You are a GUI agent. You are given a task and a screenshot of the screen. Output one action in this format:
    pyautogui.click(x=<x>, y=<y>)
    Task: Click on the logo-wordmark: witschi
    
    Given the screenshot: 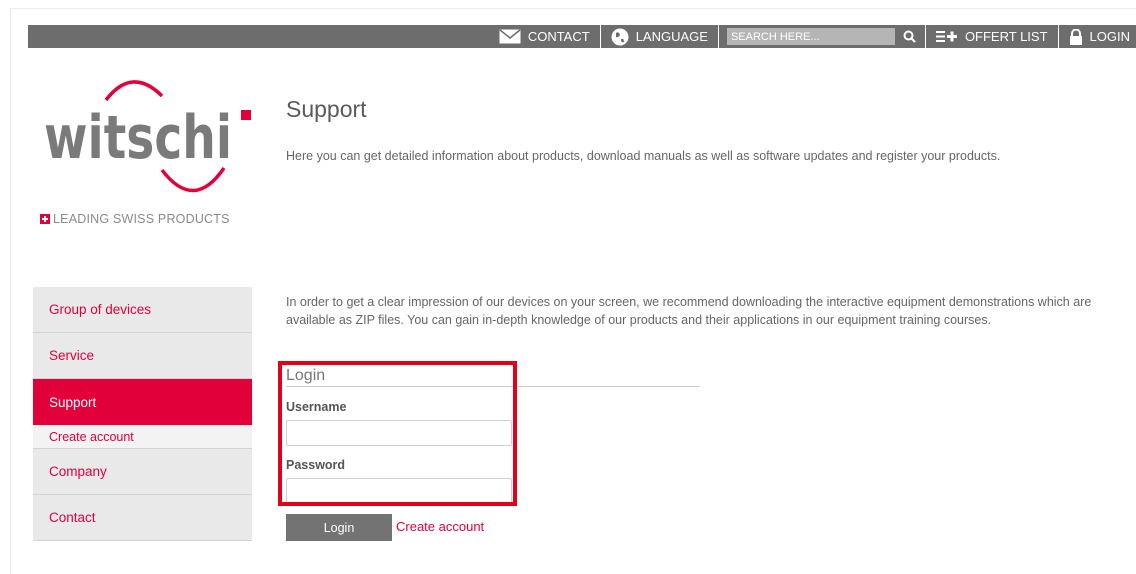 What is the action you would take?
    pyautogui.click(x=138, y=138)
    